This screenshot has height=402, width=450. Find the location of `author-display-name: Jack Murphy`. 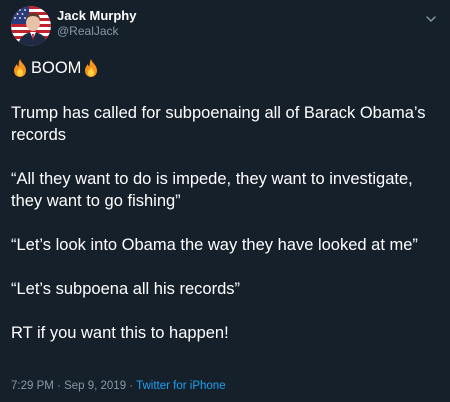

author-display-name: Jack Murphy is located at coordinates (96, 16).